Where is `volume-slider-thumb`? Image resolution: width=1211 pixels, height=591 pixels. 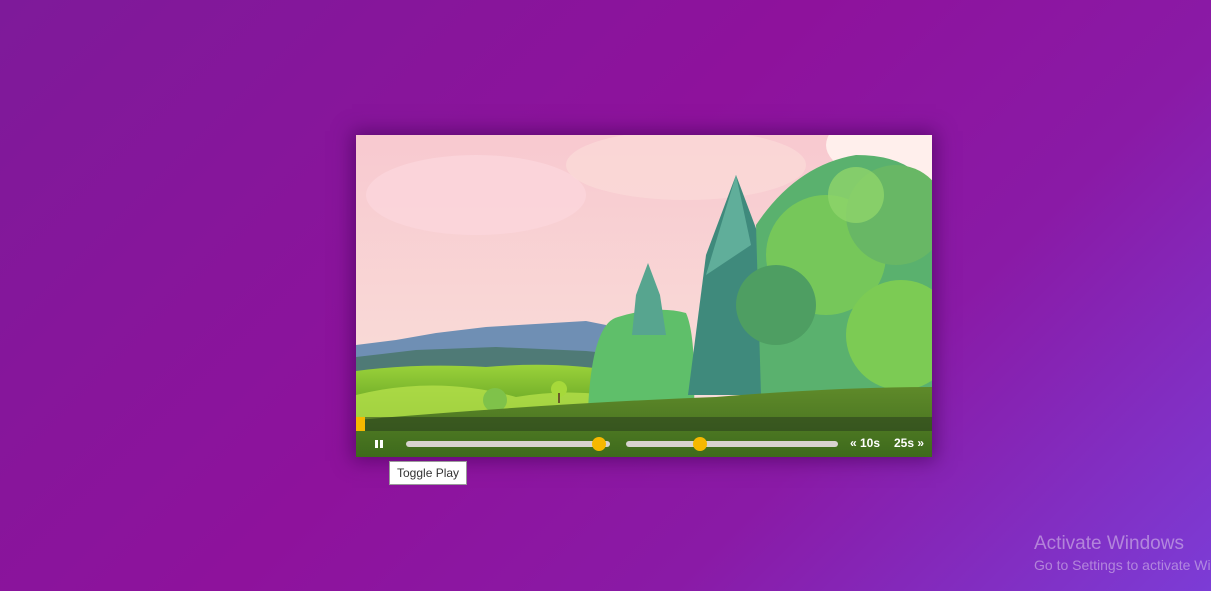
volume-slider-thumb is located at coordinates (599, 444).